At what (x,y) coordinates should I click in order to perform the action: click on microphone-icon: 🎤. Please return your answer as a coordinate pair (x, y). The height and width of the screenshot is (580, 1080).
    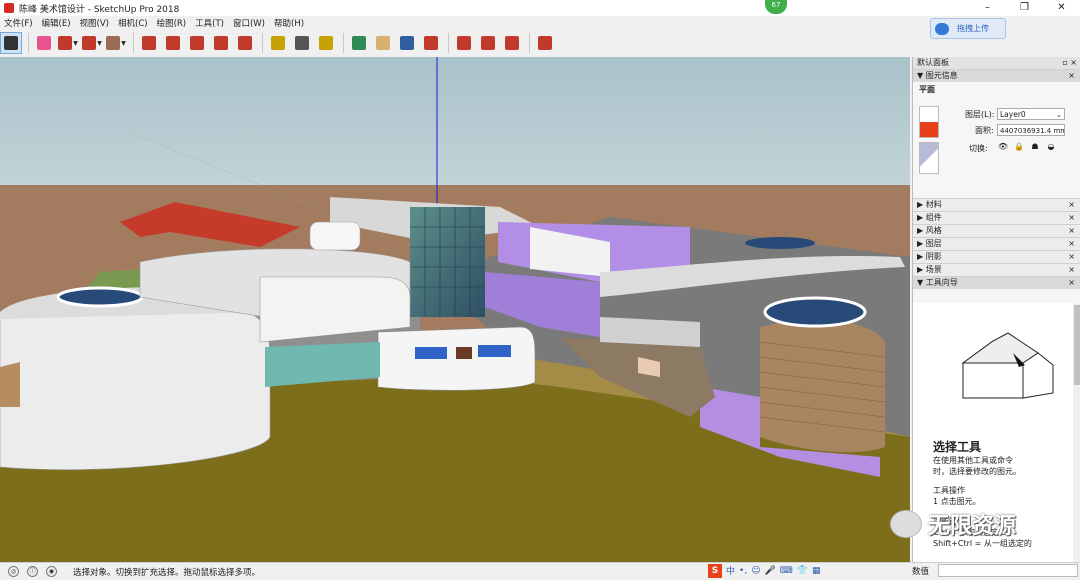
    Looking at the image, I should click on (770, 571).